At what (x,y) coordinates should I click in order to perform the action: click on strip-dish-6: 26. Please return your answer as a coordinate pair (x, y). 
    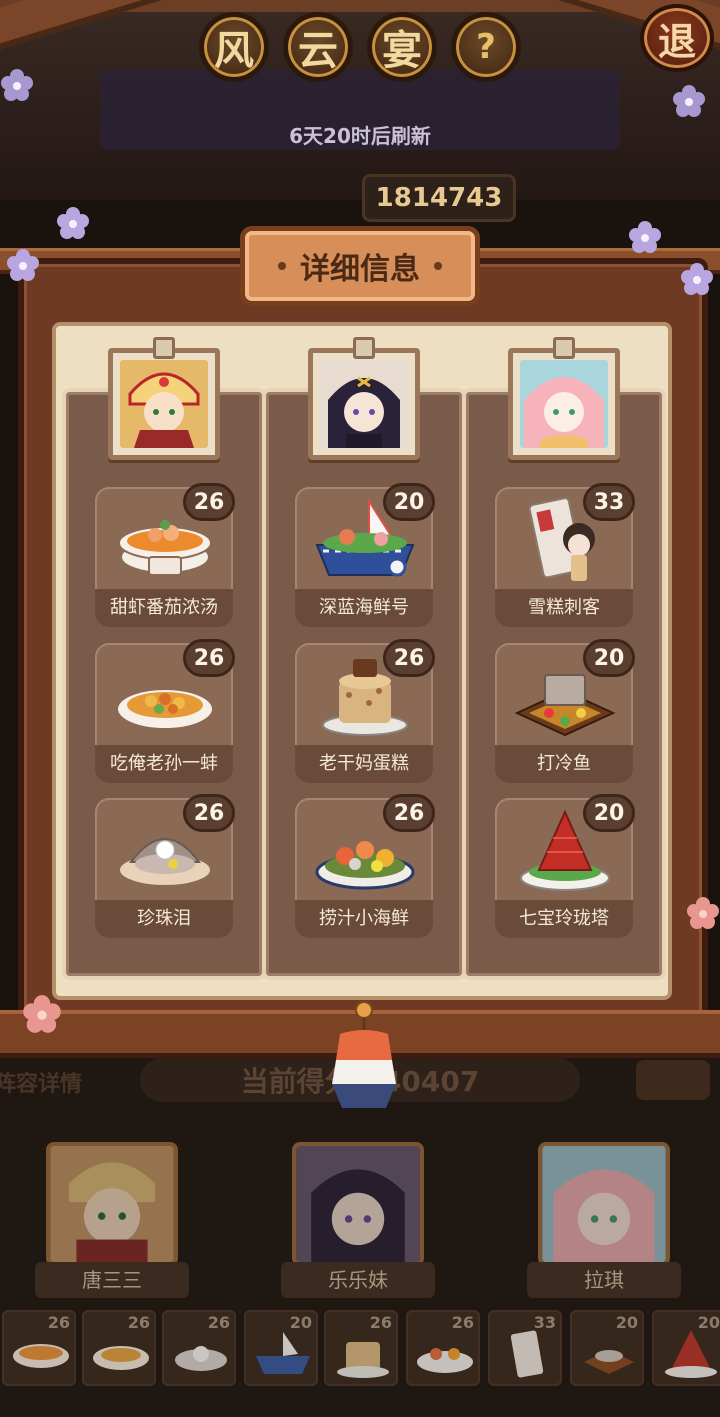
    Looking at the image, I should click on (443, 1348).